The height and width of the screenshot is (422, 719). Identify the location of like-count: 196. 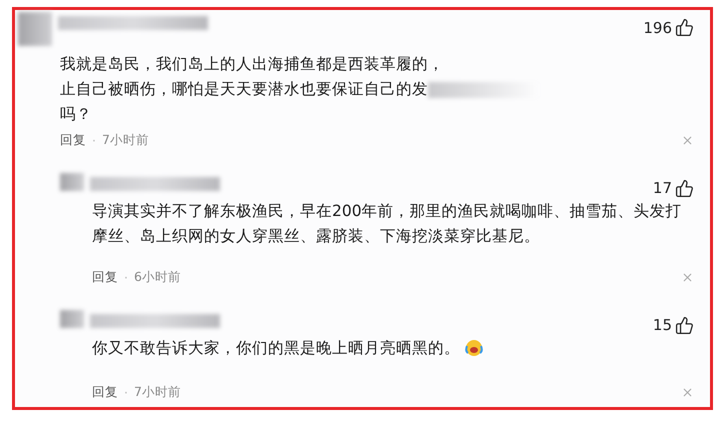
(657, 27).